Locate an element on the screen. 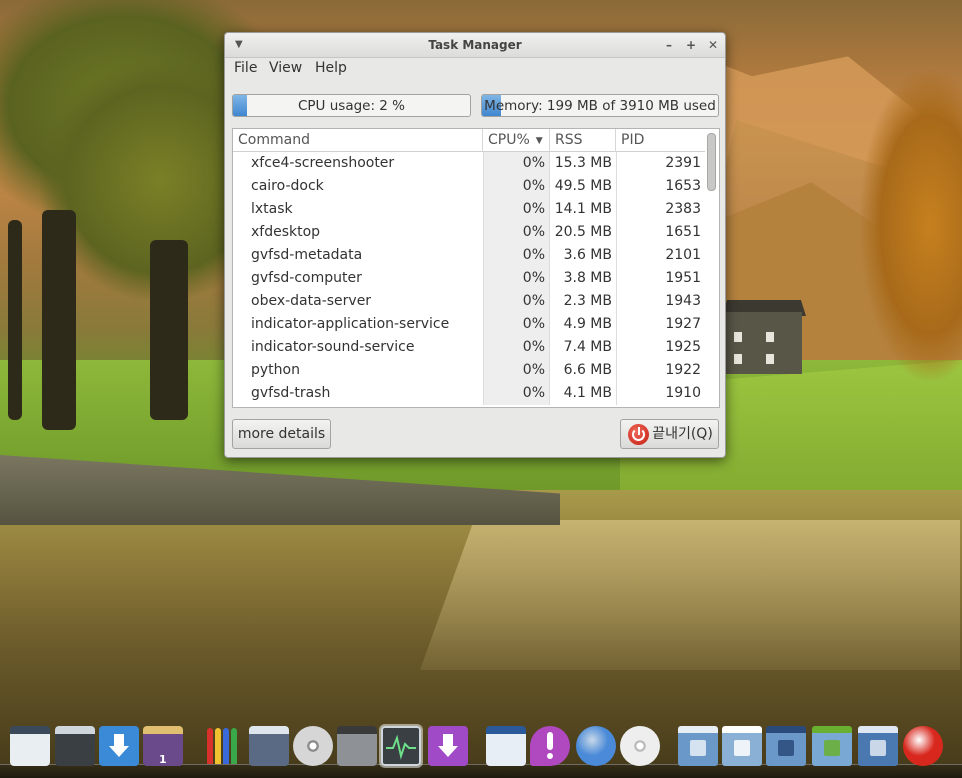 The height and width of the screenshot is (778, 962). more-details-button: more details is located at coordinates (281, 434).